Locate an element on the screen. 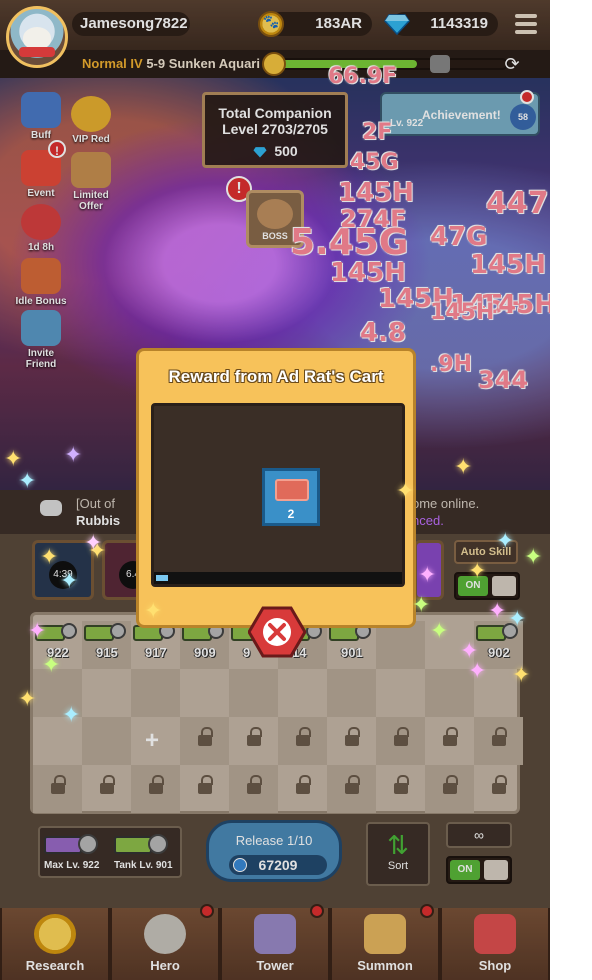 This screenshot has height=980, width=592. ticket-icon is located at coordinates (292, 490).